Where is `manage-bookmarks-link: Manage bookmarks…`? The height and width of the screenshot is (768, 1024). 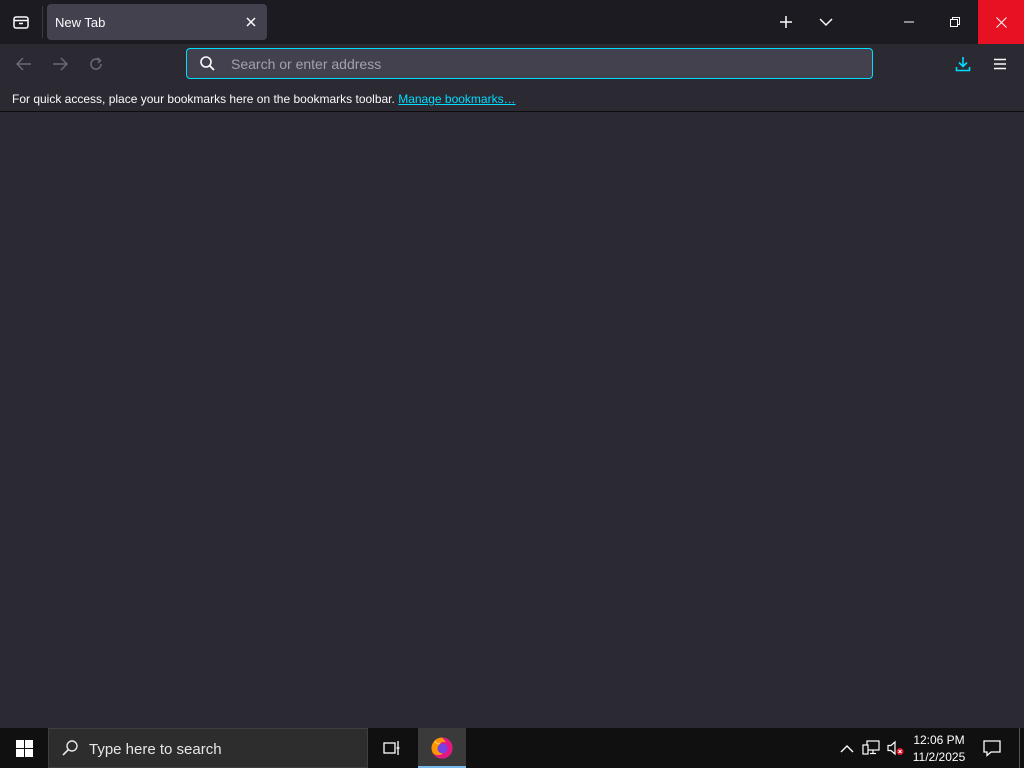
manage-bookmarks-link: Manage bookmarks… is located at coordinates (456, 99).